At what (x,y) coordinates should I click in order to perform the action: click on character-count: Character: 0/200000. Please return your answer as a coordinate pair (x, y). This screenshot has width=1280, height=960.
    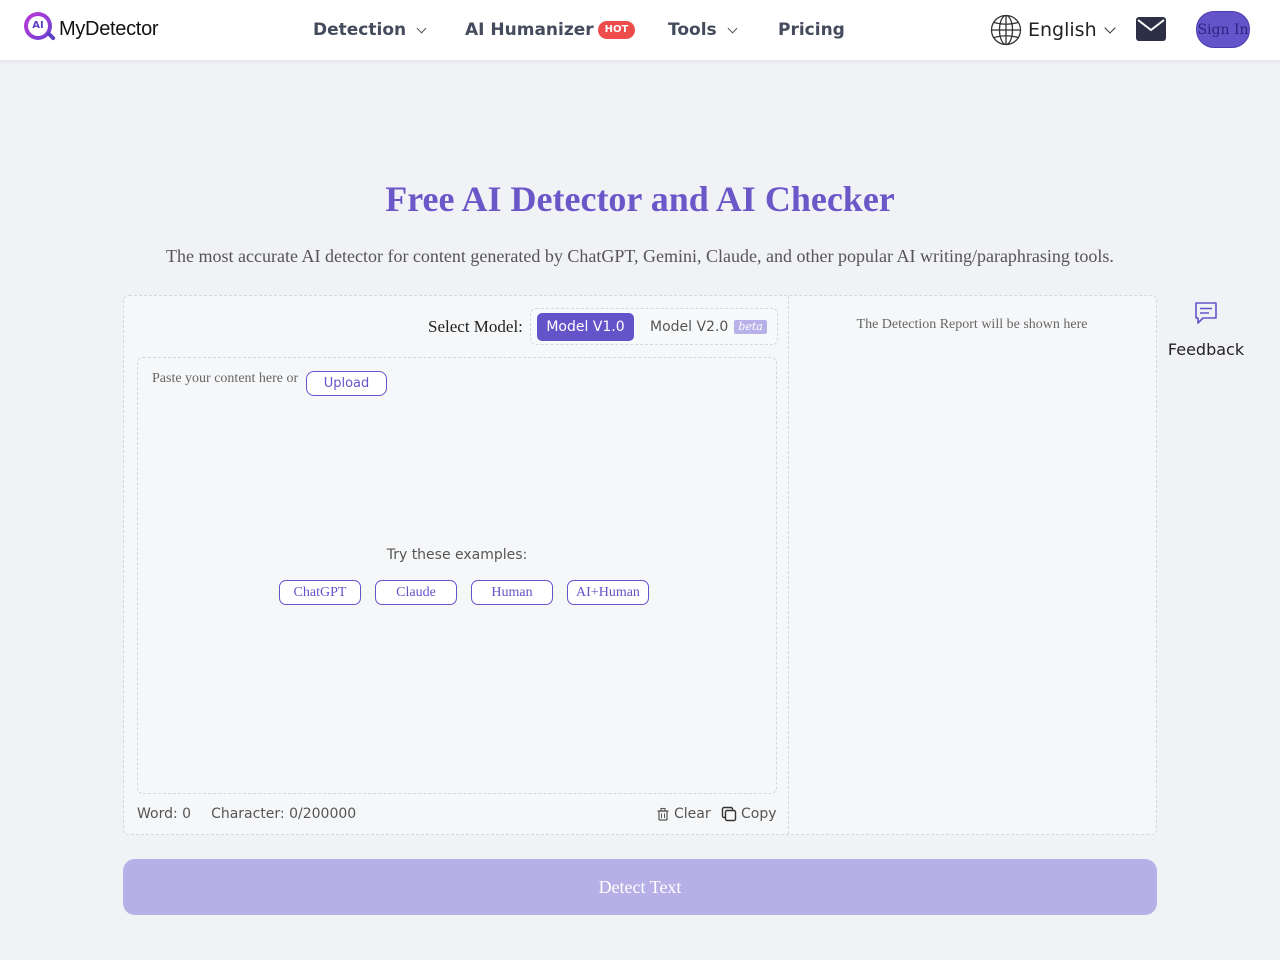
    Looking at the image, I should click on (284, 814).